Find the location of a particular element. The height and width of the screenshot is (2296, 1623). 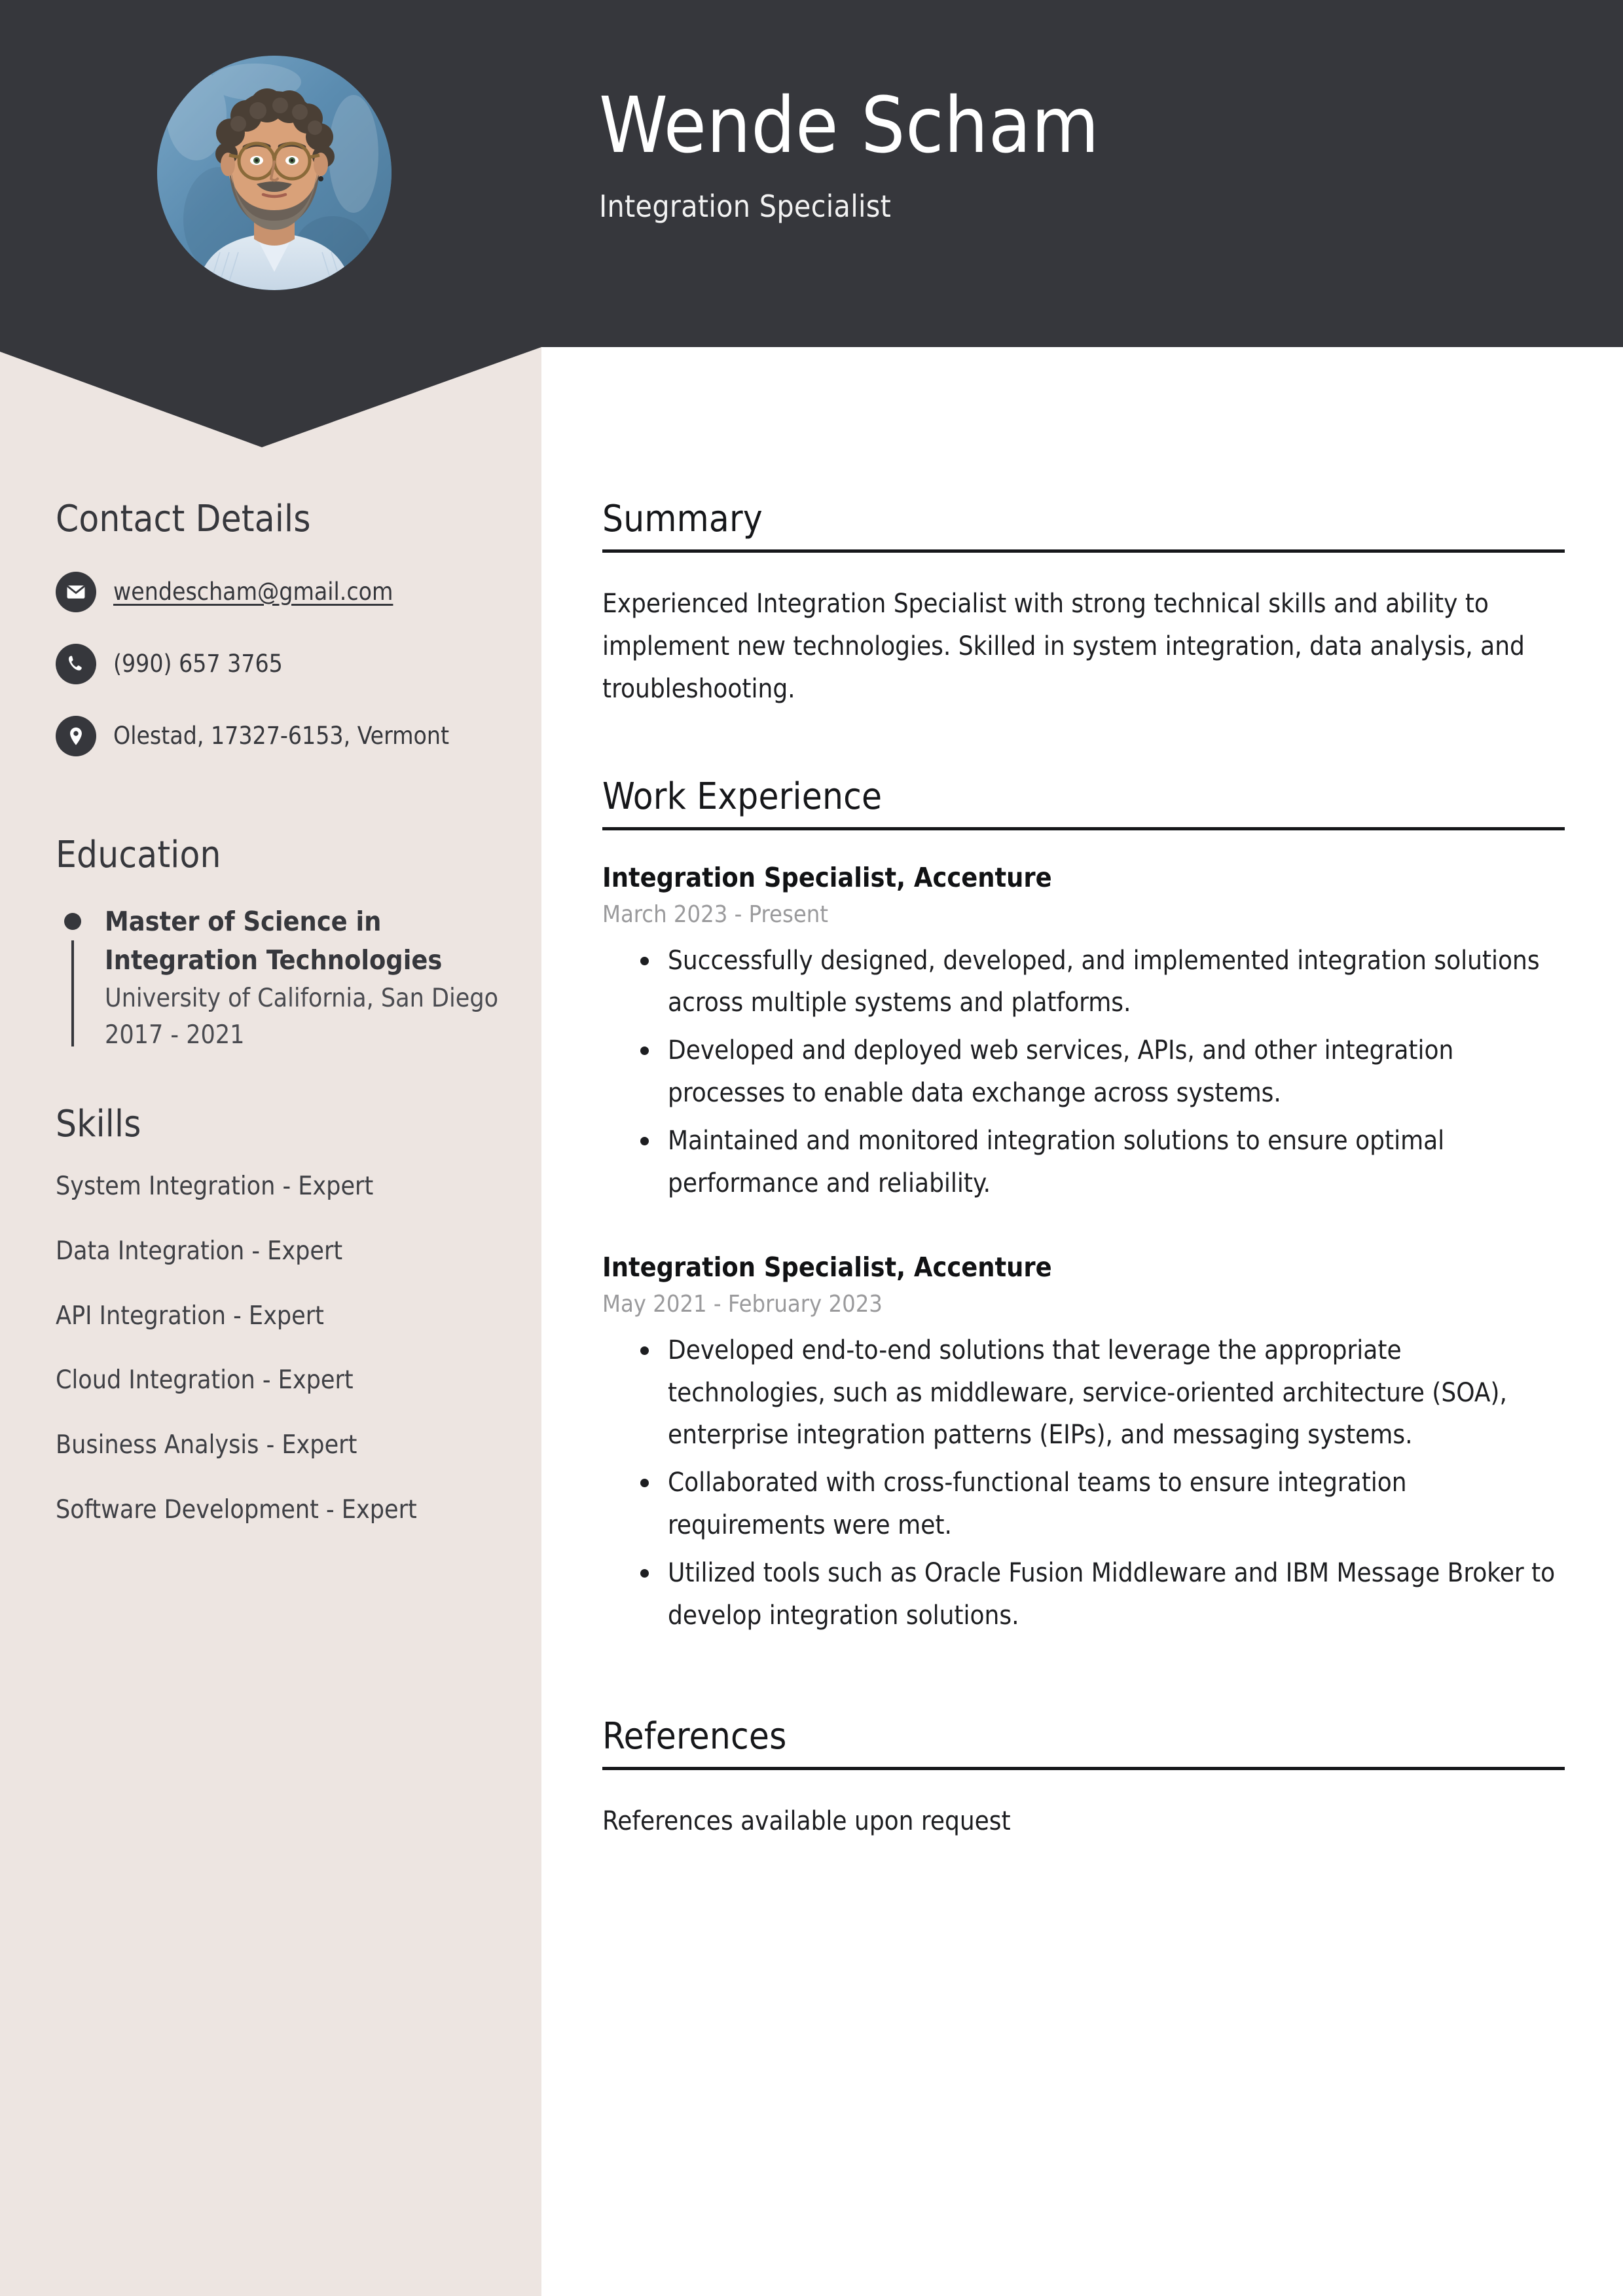

name-block: Wende Scham Integration Specialist is located at coordinates (1057, 152).